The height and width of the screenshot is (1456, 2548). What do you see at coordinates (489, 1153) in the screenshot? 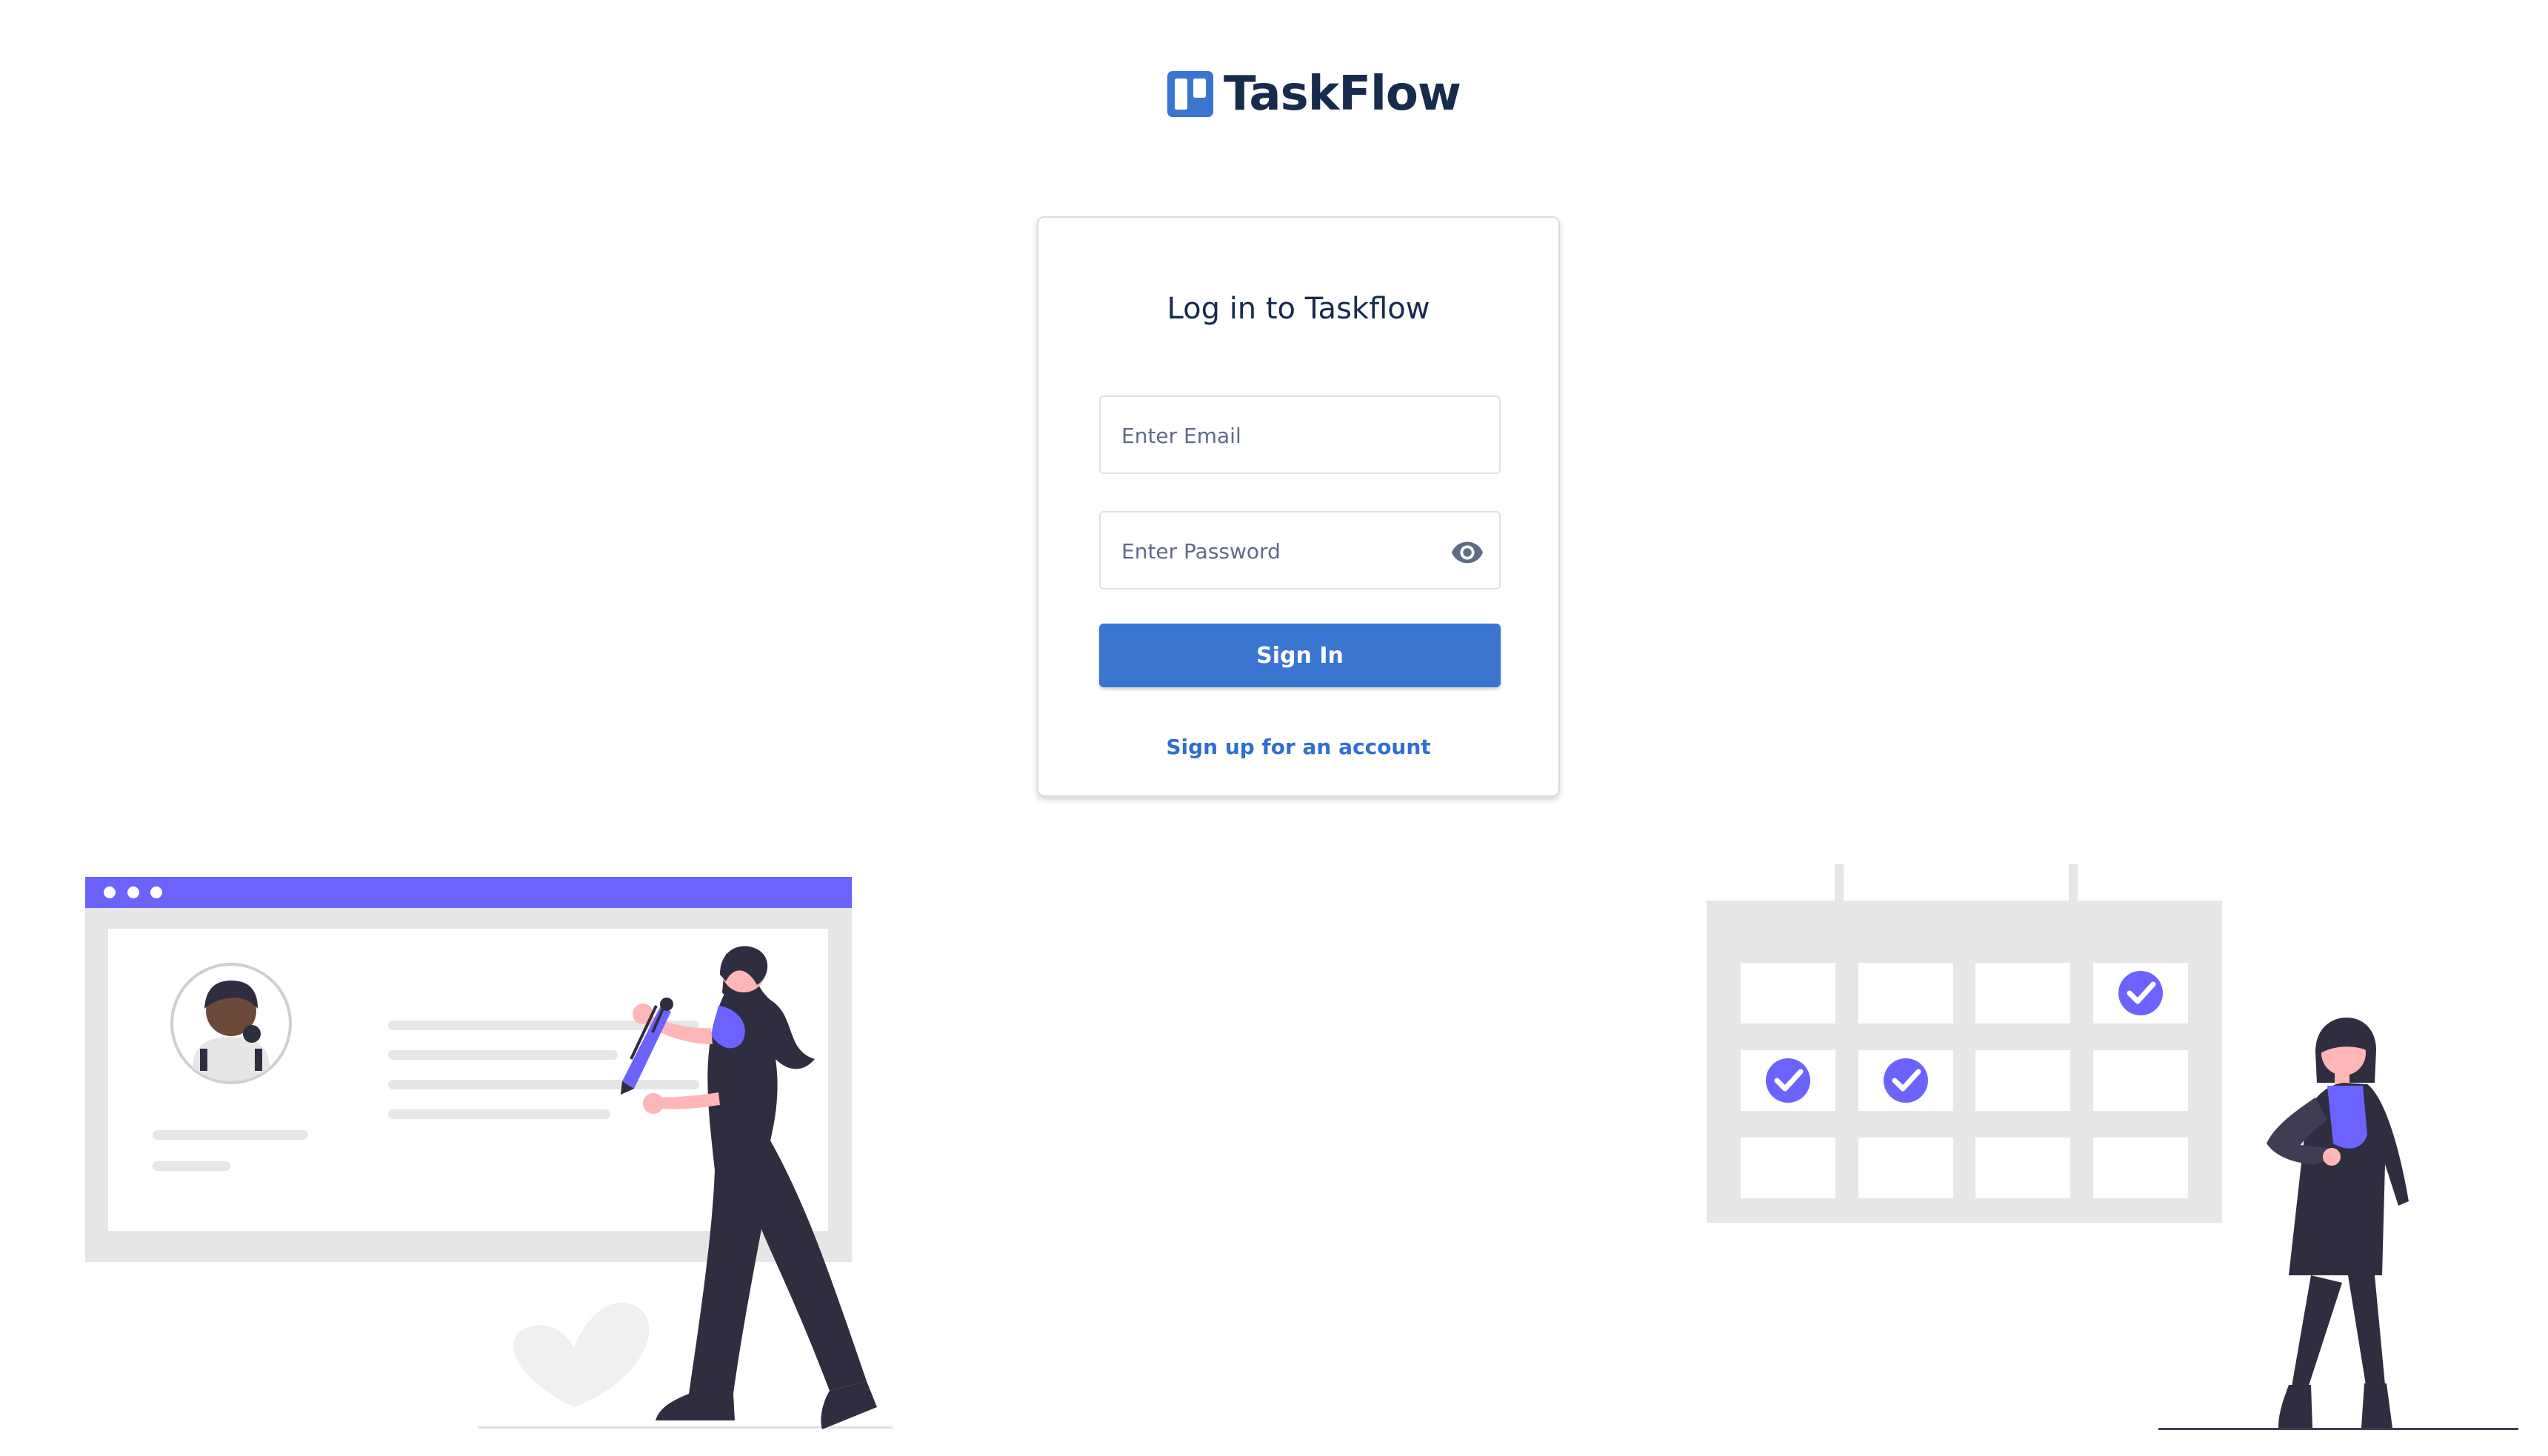
I see `profile-editing-illustration` at bounding box center [489, 1153].